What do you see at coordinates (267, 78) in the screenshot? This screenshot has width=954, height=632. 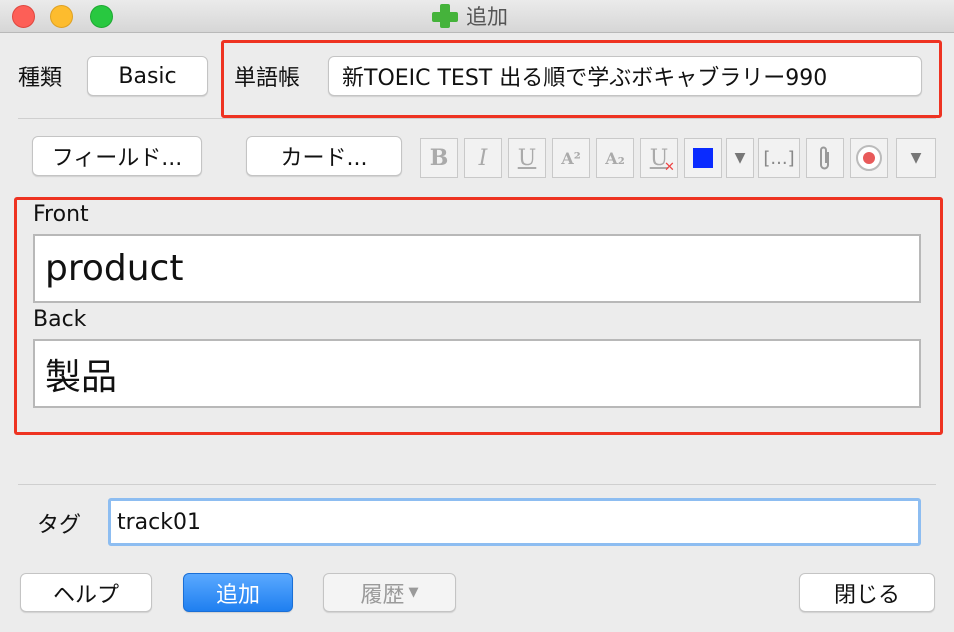 I see `deck-label: 単語帳` at bounding box center [267, 78].